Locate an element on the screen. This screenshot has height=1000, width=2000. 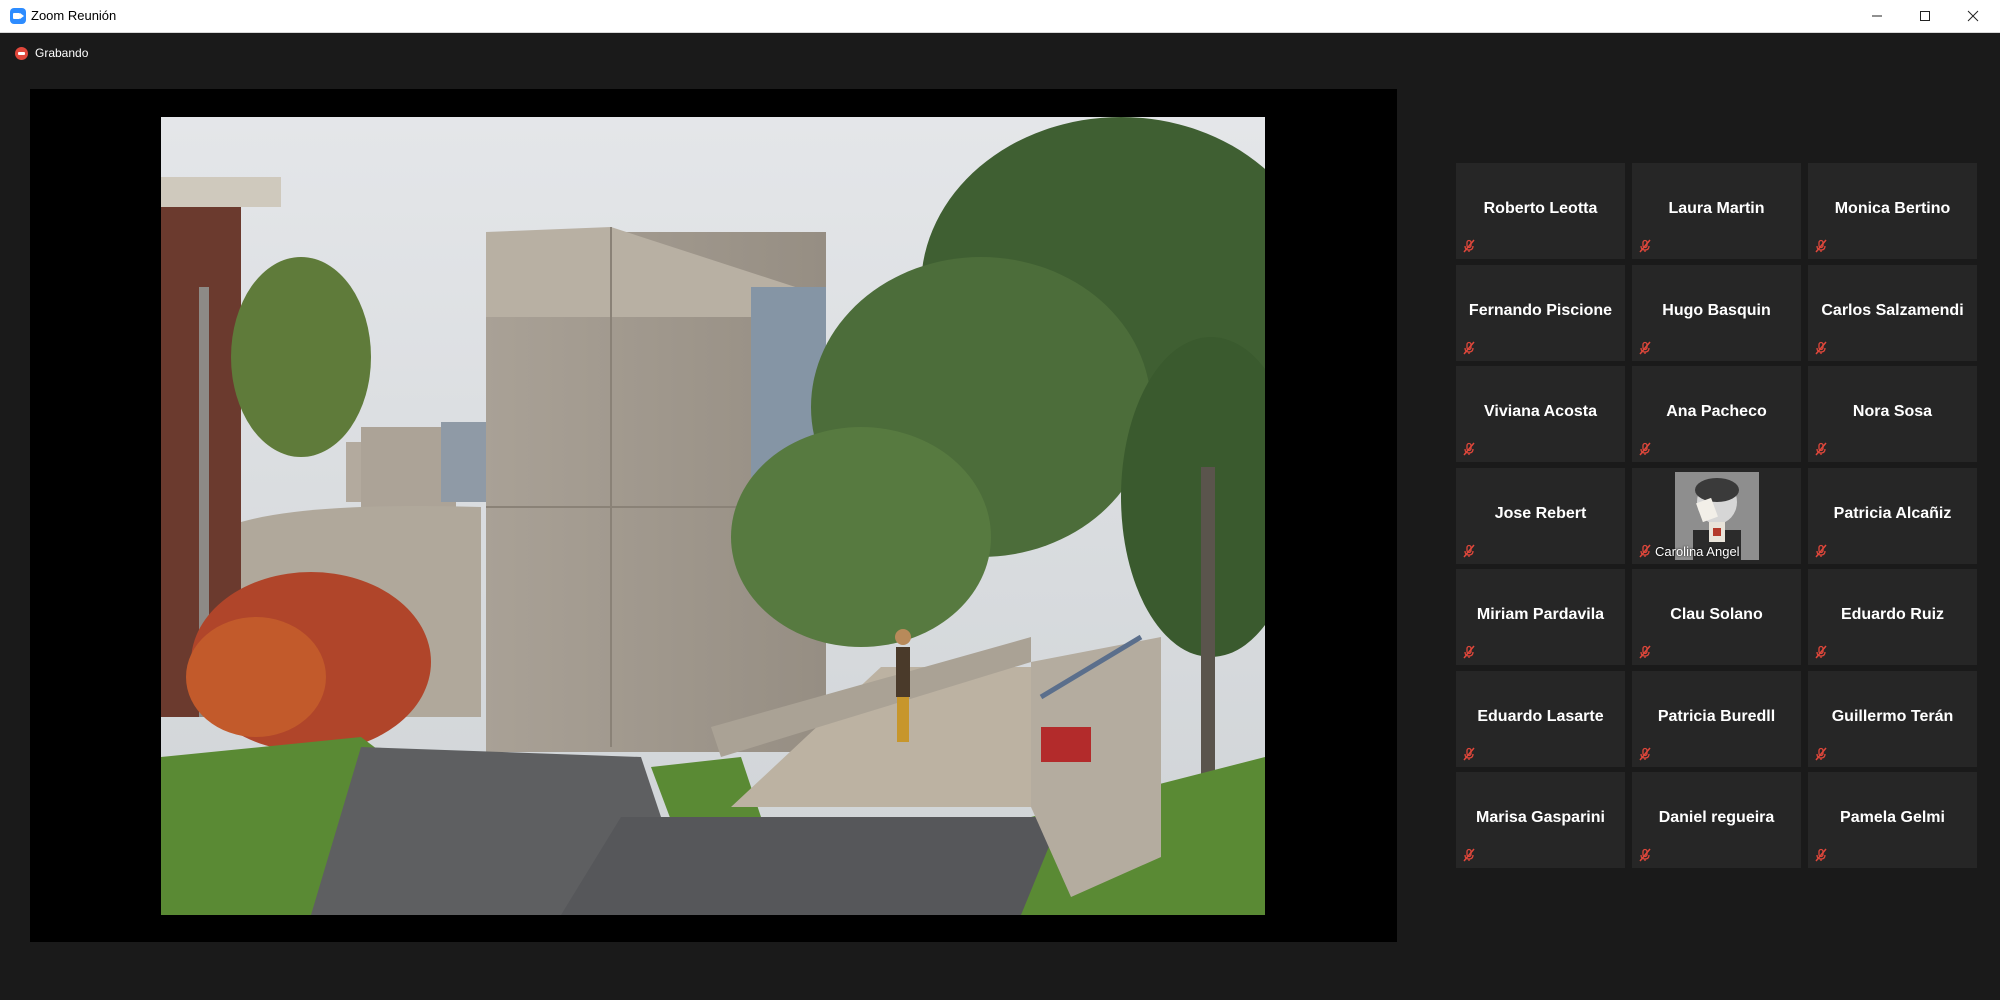
participant-name: Guillermo Terán is located at coordinates (1892, 716).